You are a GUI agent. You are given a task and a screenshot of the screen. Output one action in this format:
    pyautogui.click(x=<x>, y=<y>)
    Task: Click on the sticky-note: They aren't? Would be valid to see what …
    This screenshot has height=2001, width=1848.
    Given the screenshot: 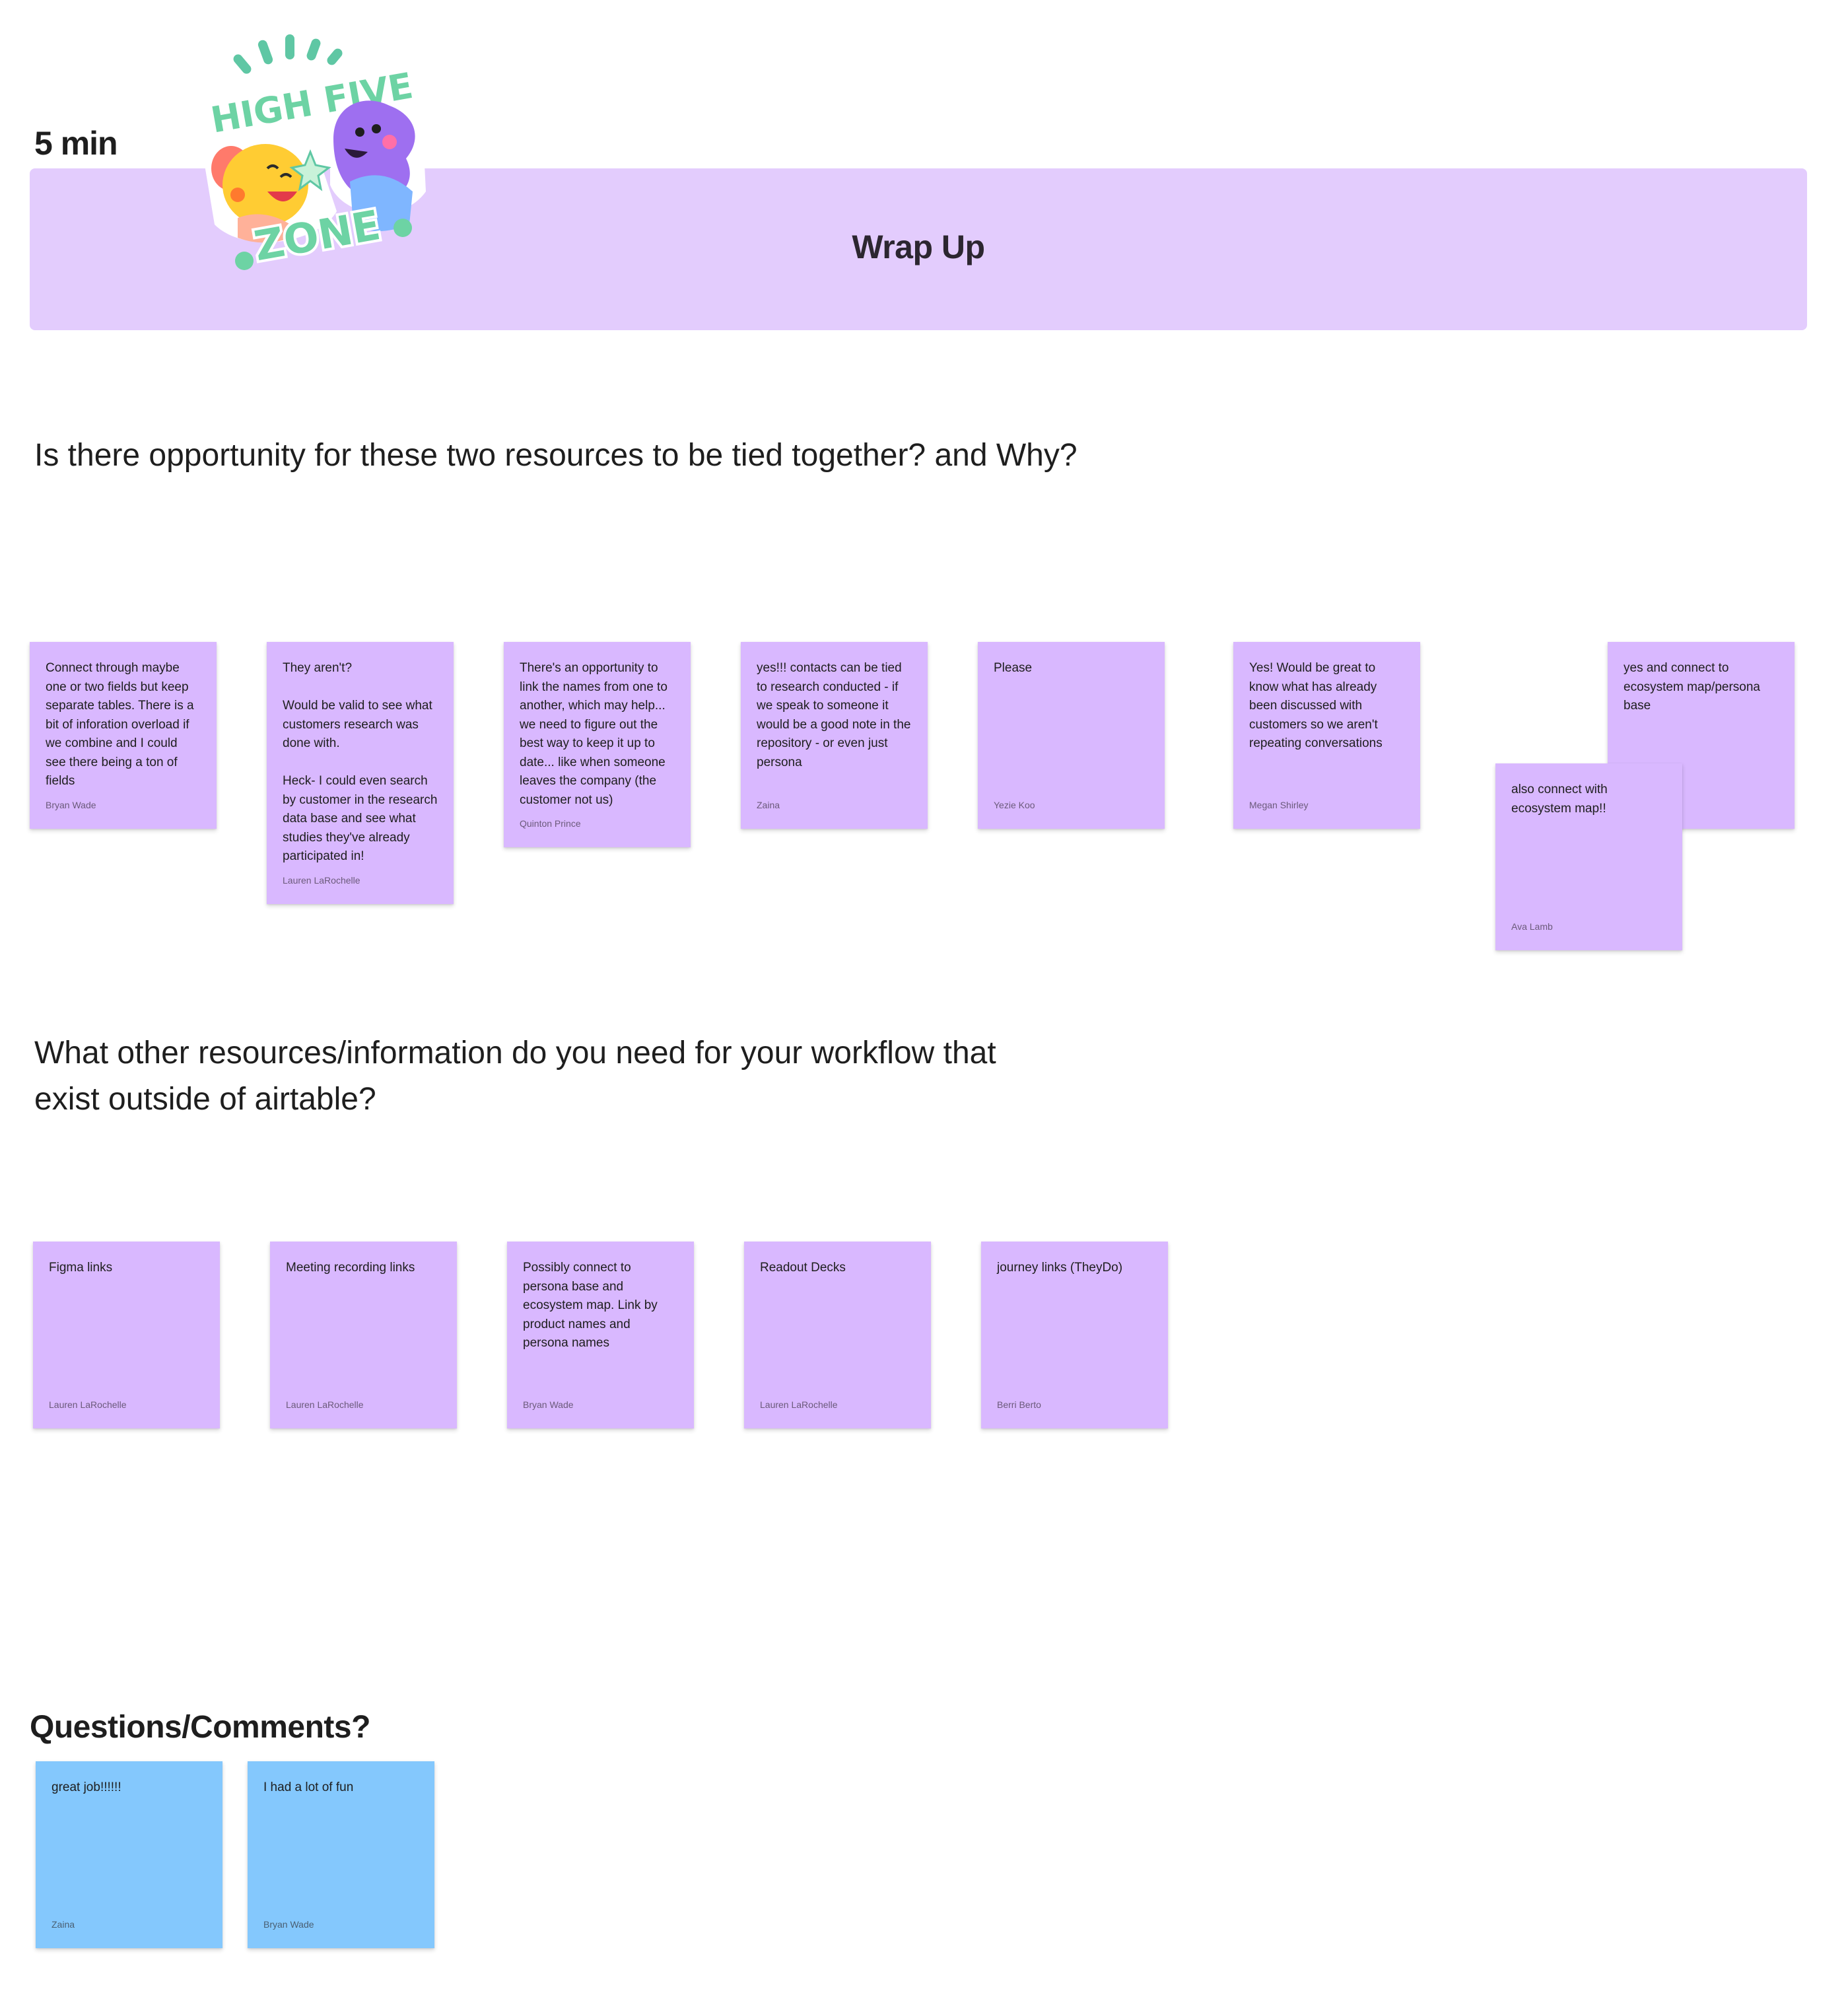 What is the action you would take?
    pyautogui.click(x=360, y=773)
    